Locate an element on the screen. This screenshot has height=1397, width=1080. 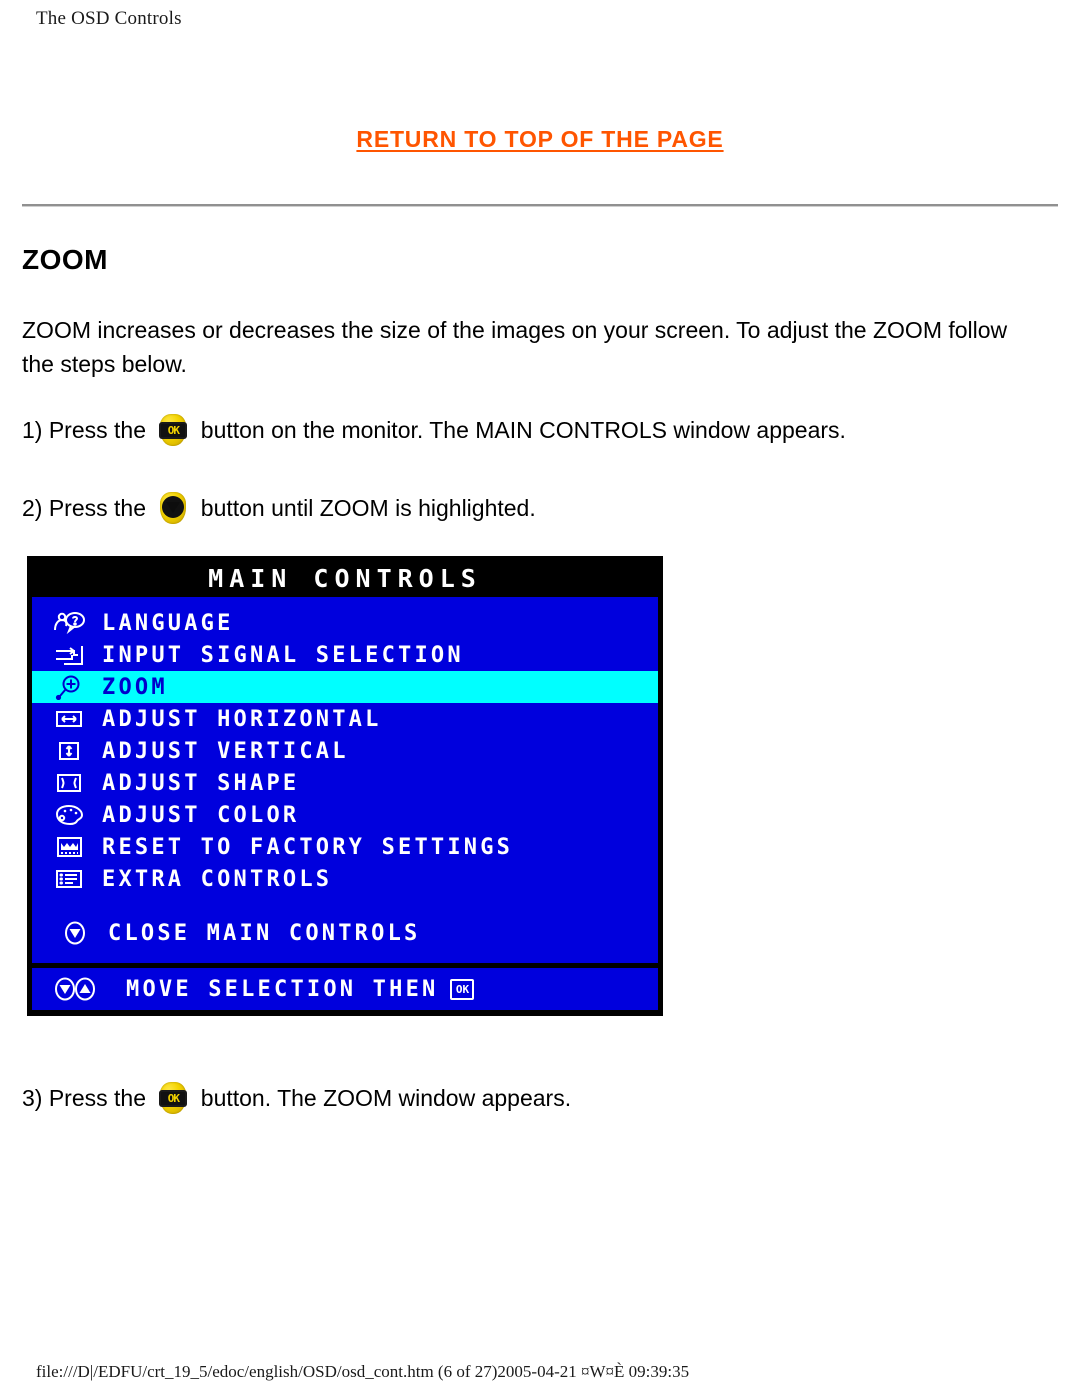
osd-footer-ok-icon: OK is located at coordinates (462, 989).